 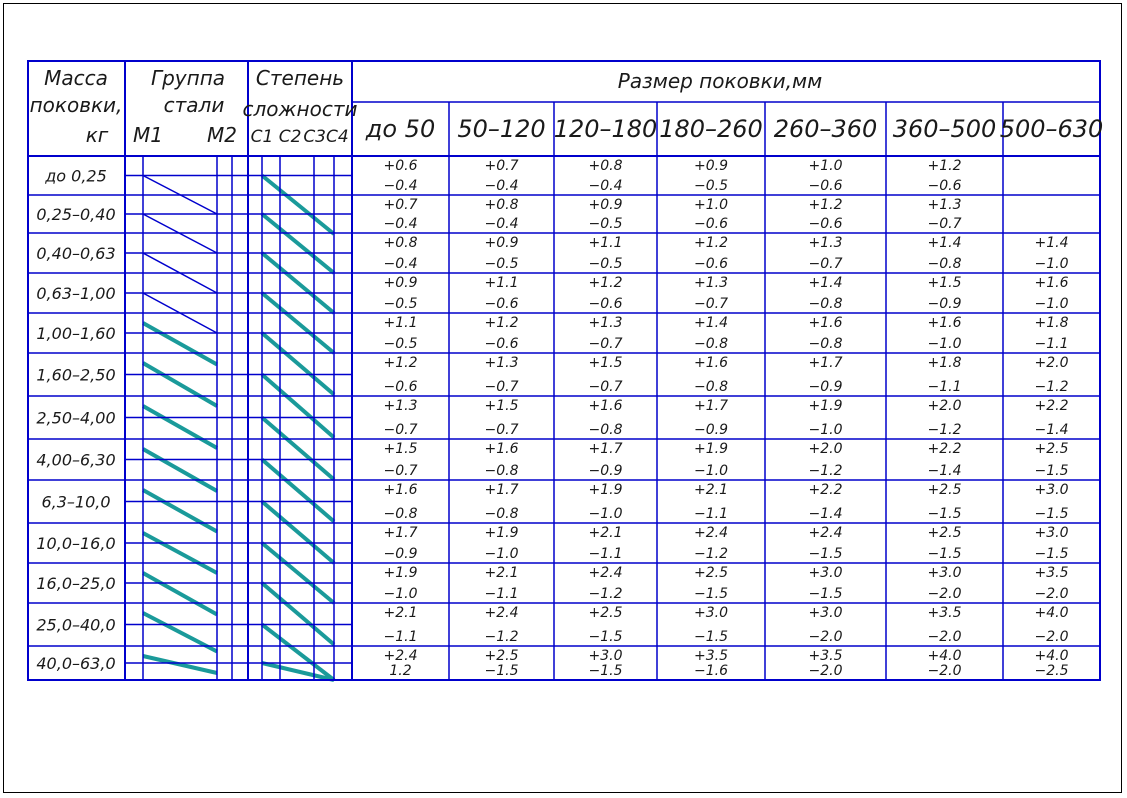 What do you see at coordinates (75, 293) in the screenshot?
I see `mass-range-cell: 0,63–1,00` at bounding box center [75, 293].